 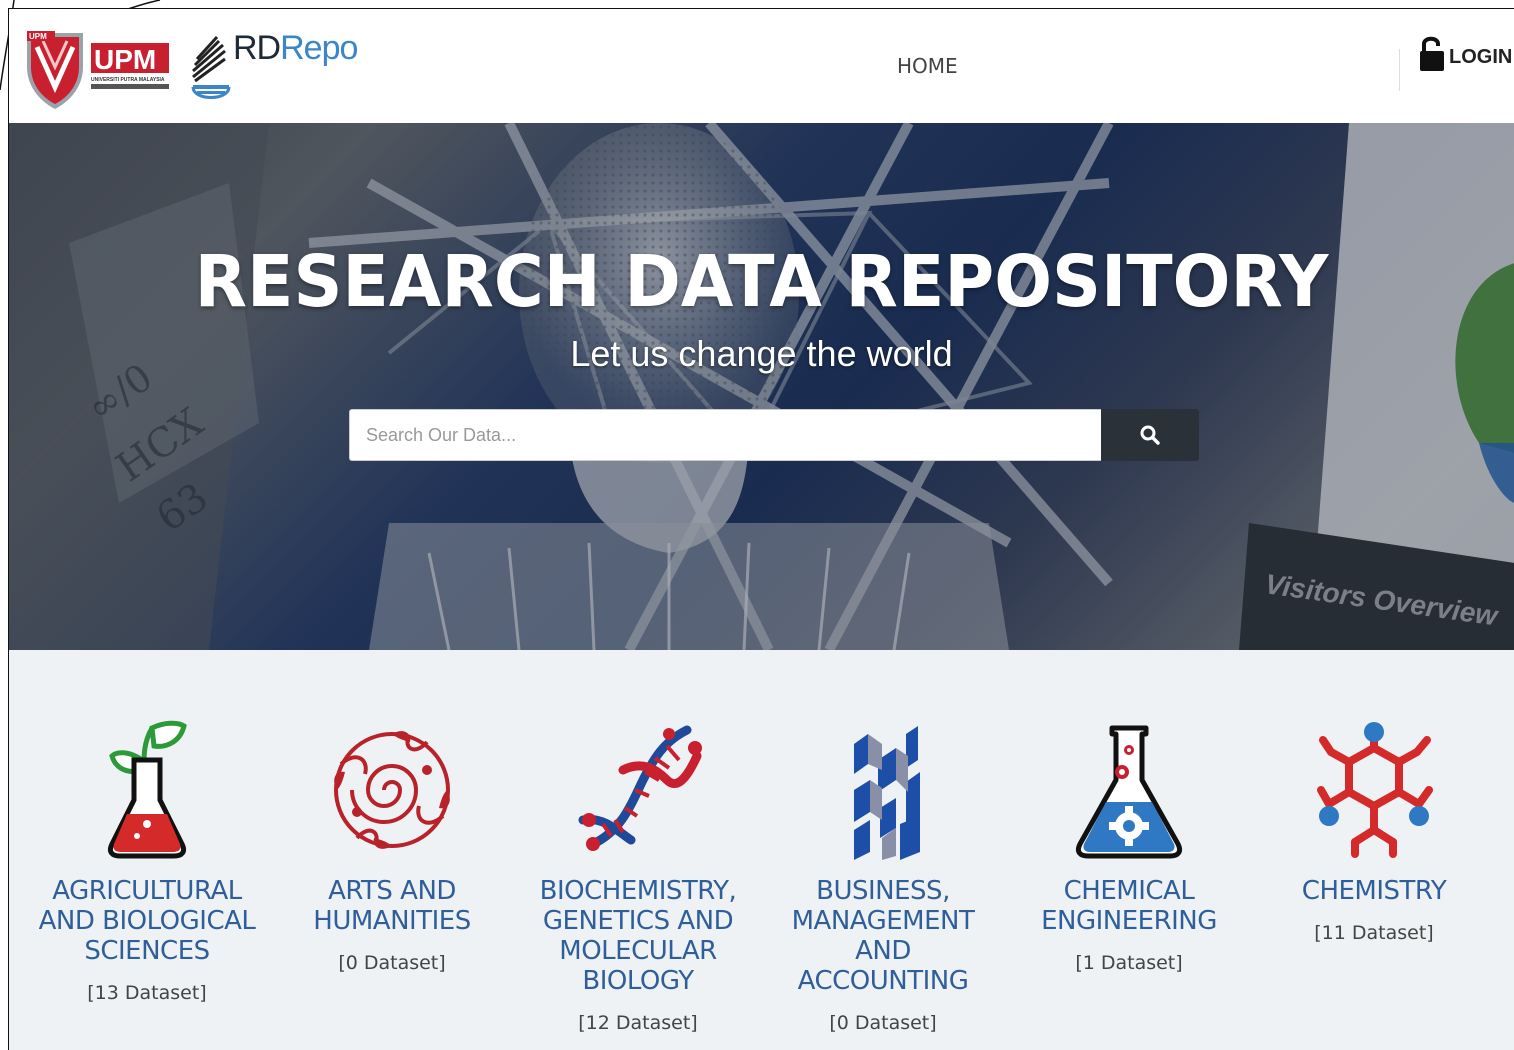 What do you see at coordinates (1399, 70) in the screenshot?
I see `nav-divider` at bounding box center [1399, 70].